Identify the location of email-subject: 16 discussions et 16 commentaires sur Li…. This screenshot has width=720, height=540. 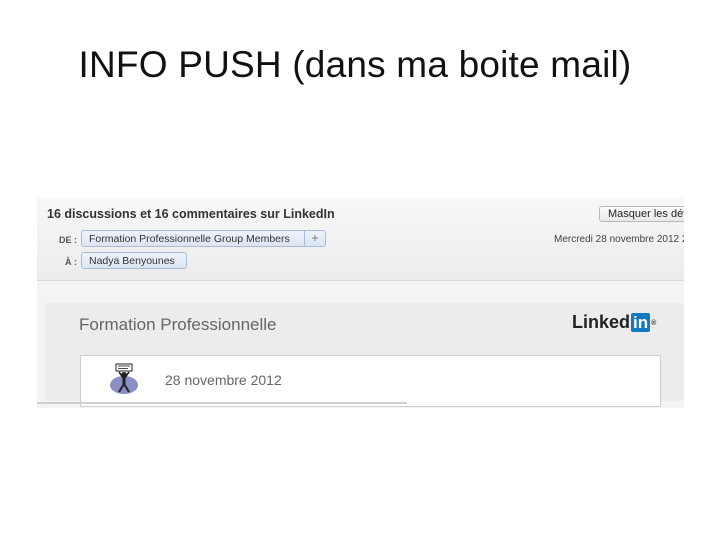
(191, 214).